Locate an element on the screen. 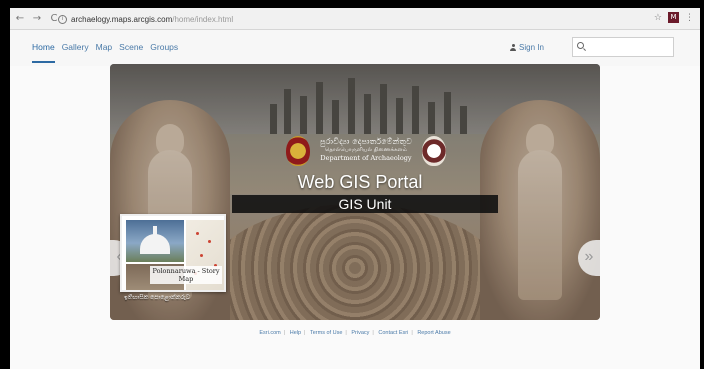  footer-link-privacy: Privacy is located at coordinates (360, 333).